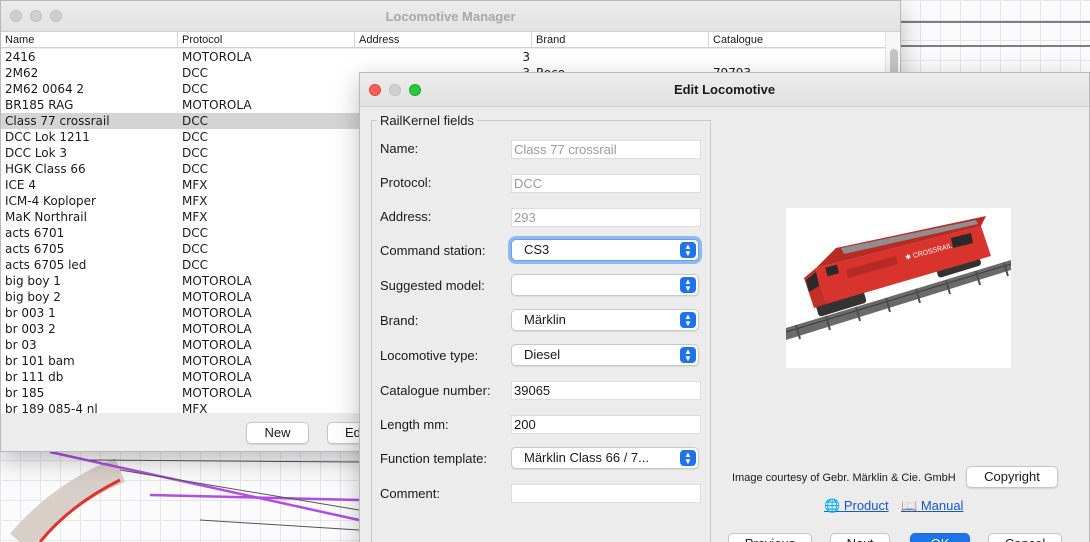  Describe the element at coordinates (606, 217) in the screenshot. I see `address-field: 293` at that location.